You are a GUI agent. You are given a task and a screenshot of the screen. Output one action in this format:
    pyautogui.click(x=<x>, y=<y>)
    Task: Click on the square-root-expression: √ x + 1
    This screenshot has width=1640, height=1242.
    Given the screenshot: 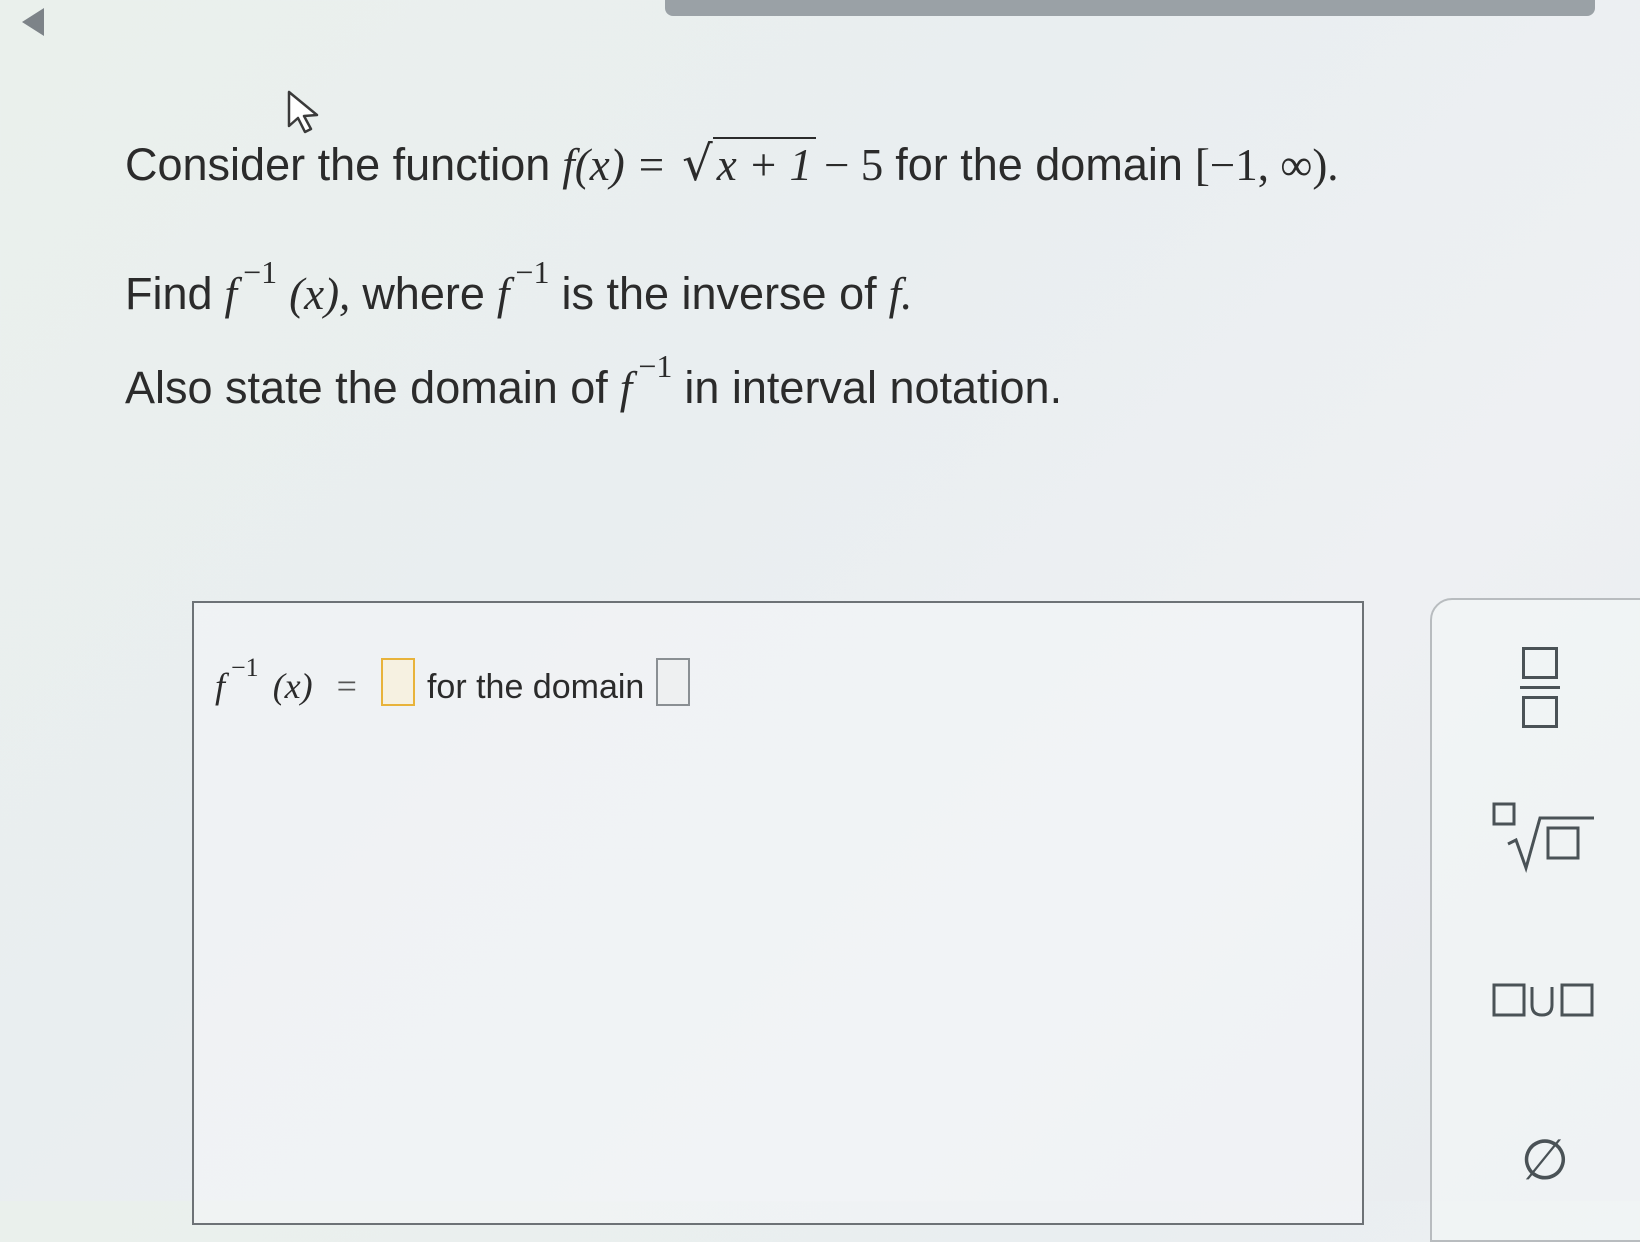 What is the action you would take?
    pyautogui.click(x=749, y=163)
    